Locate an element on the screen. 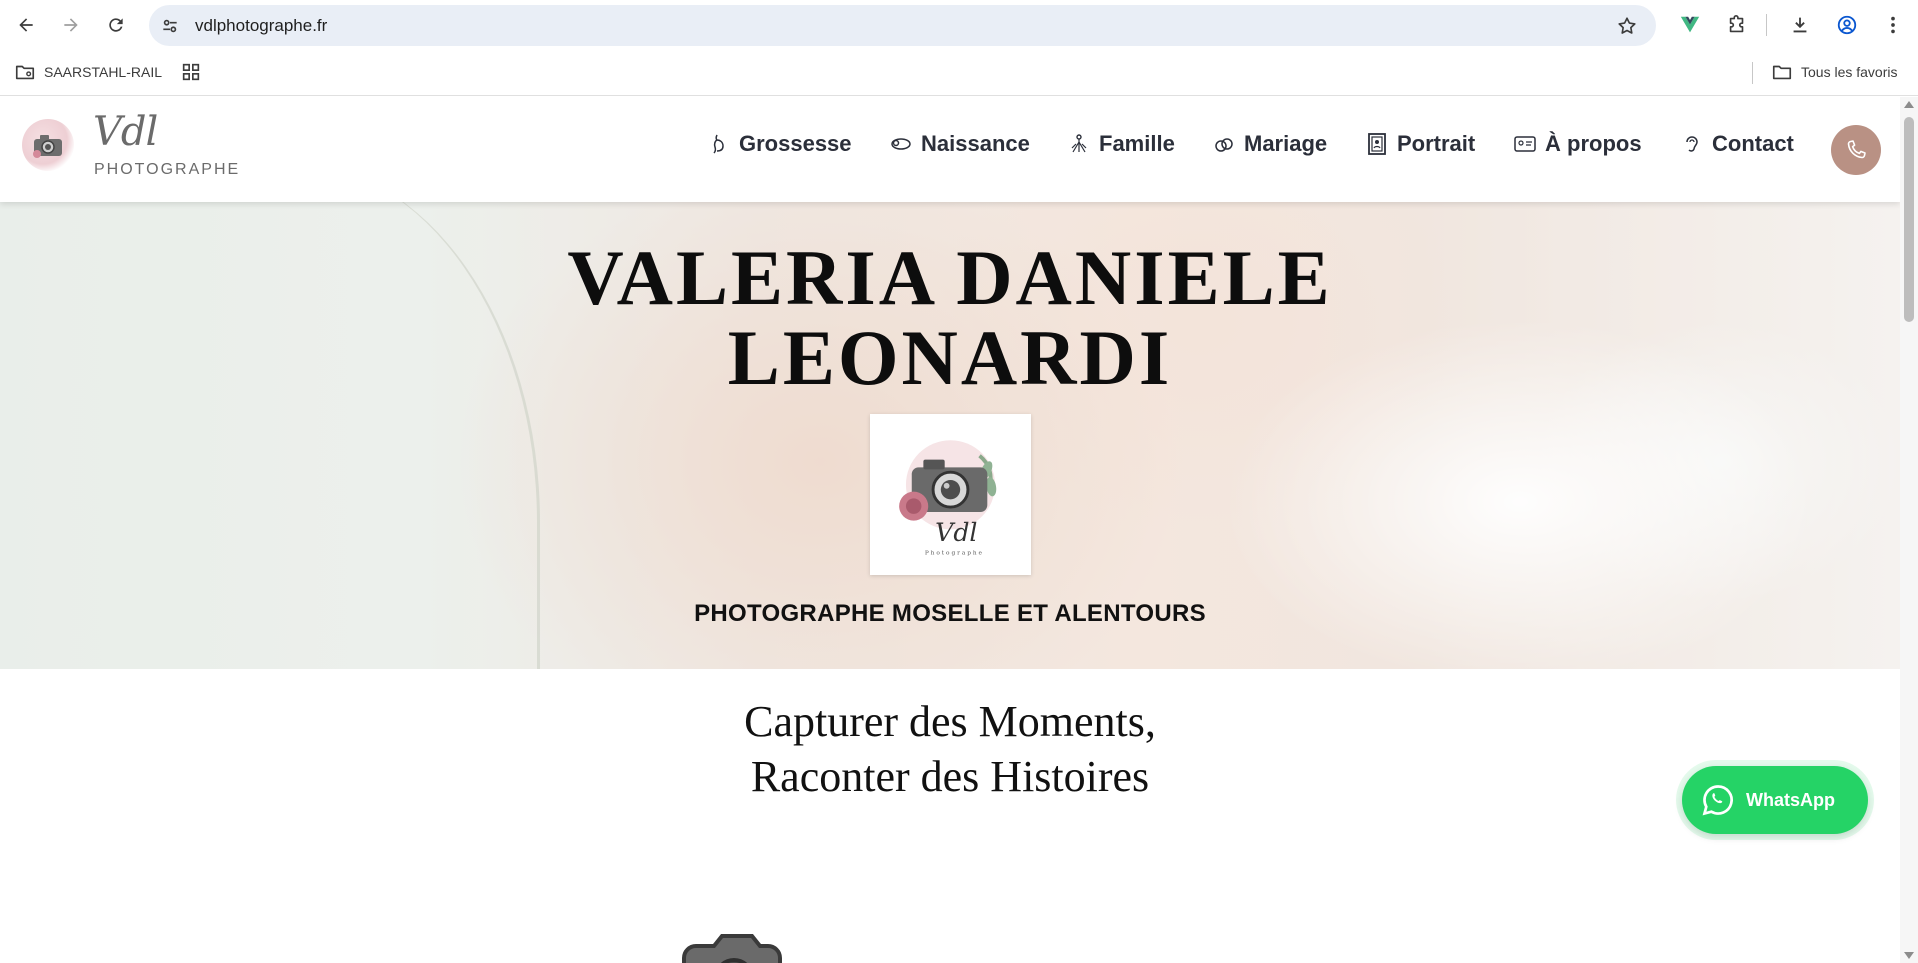 Image resolution: width=1918 pixels, height=963 pixels. rings-icon is located at coordinates (1224, 145).